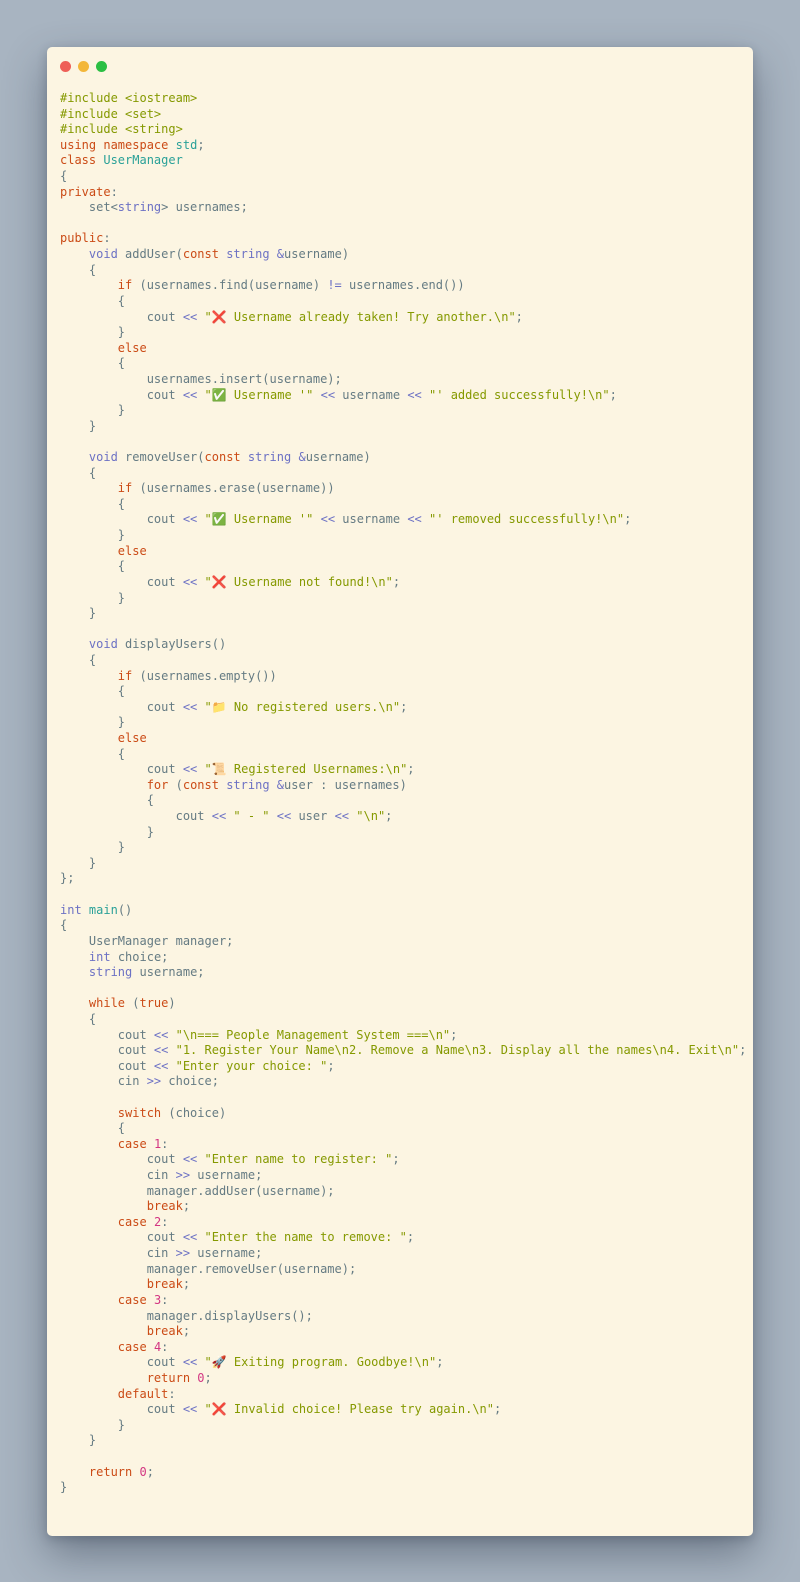 This screenshot has width=800, height=1582. What do you see at coordinates (99, 956) in the screenshot?
I see `code-token: int` at bounding box center [99, 956].